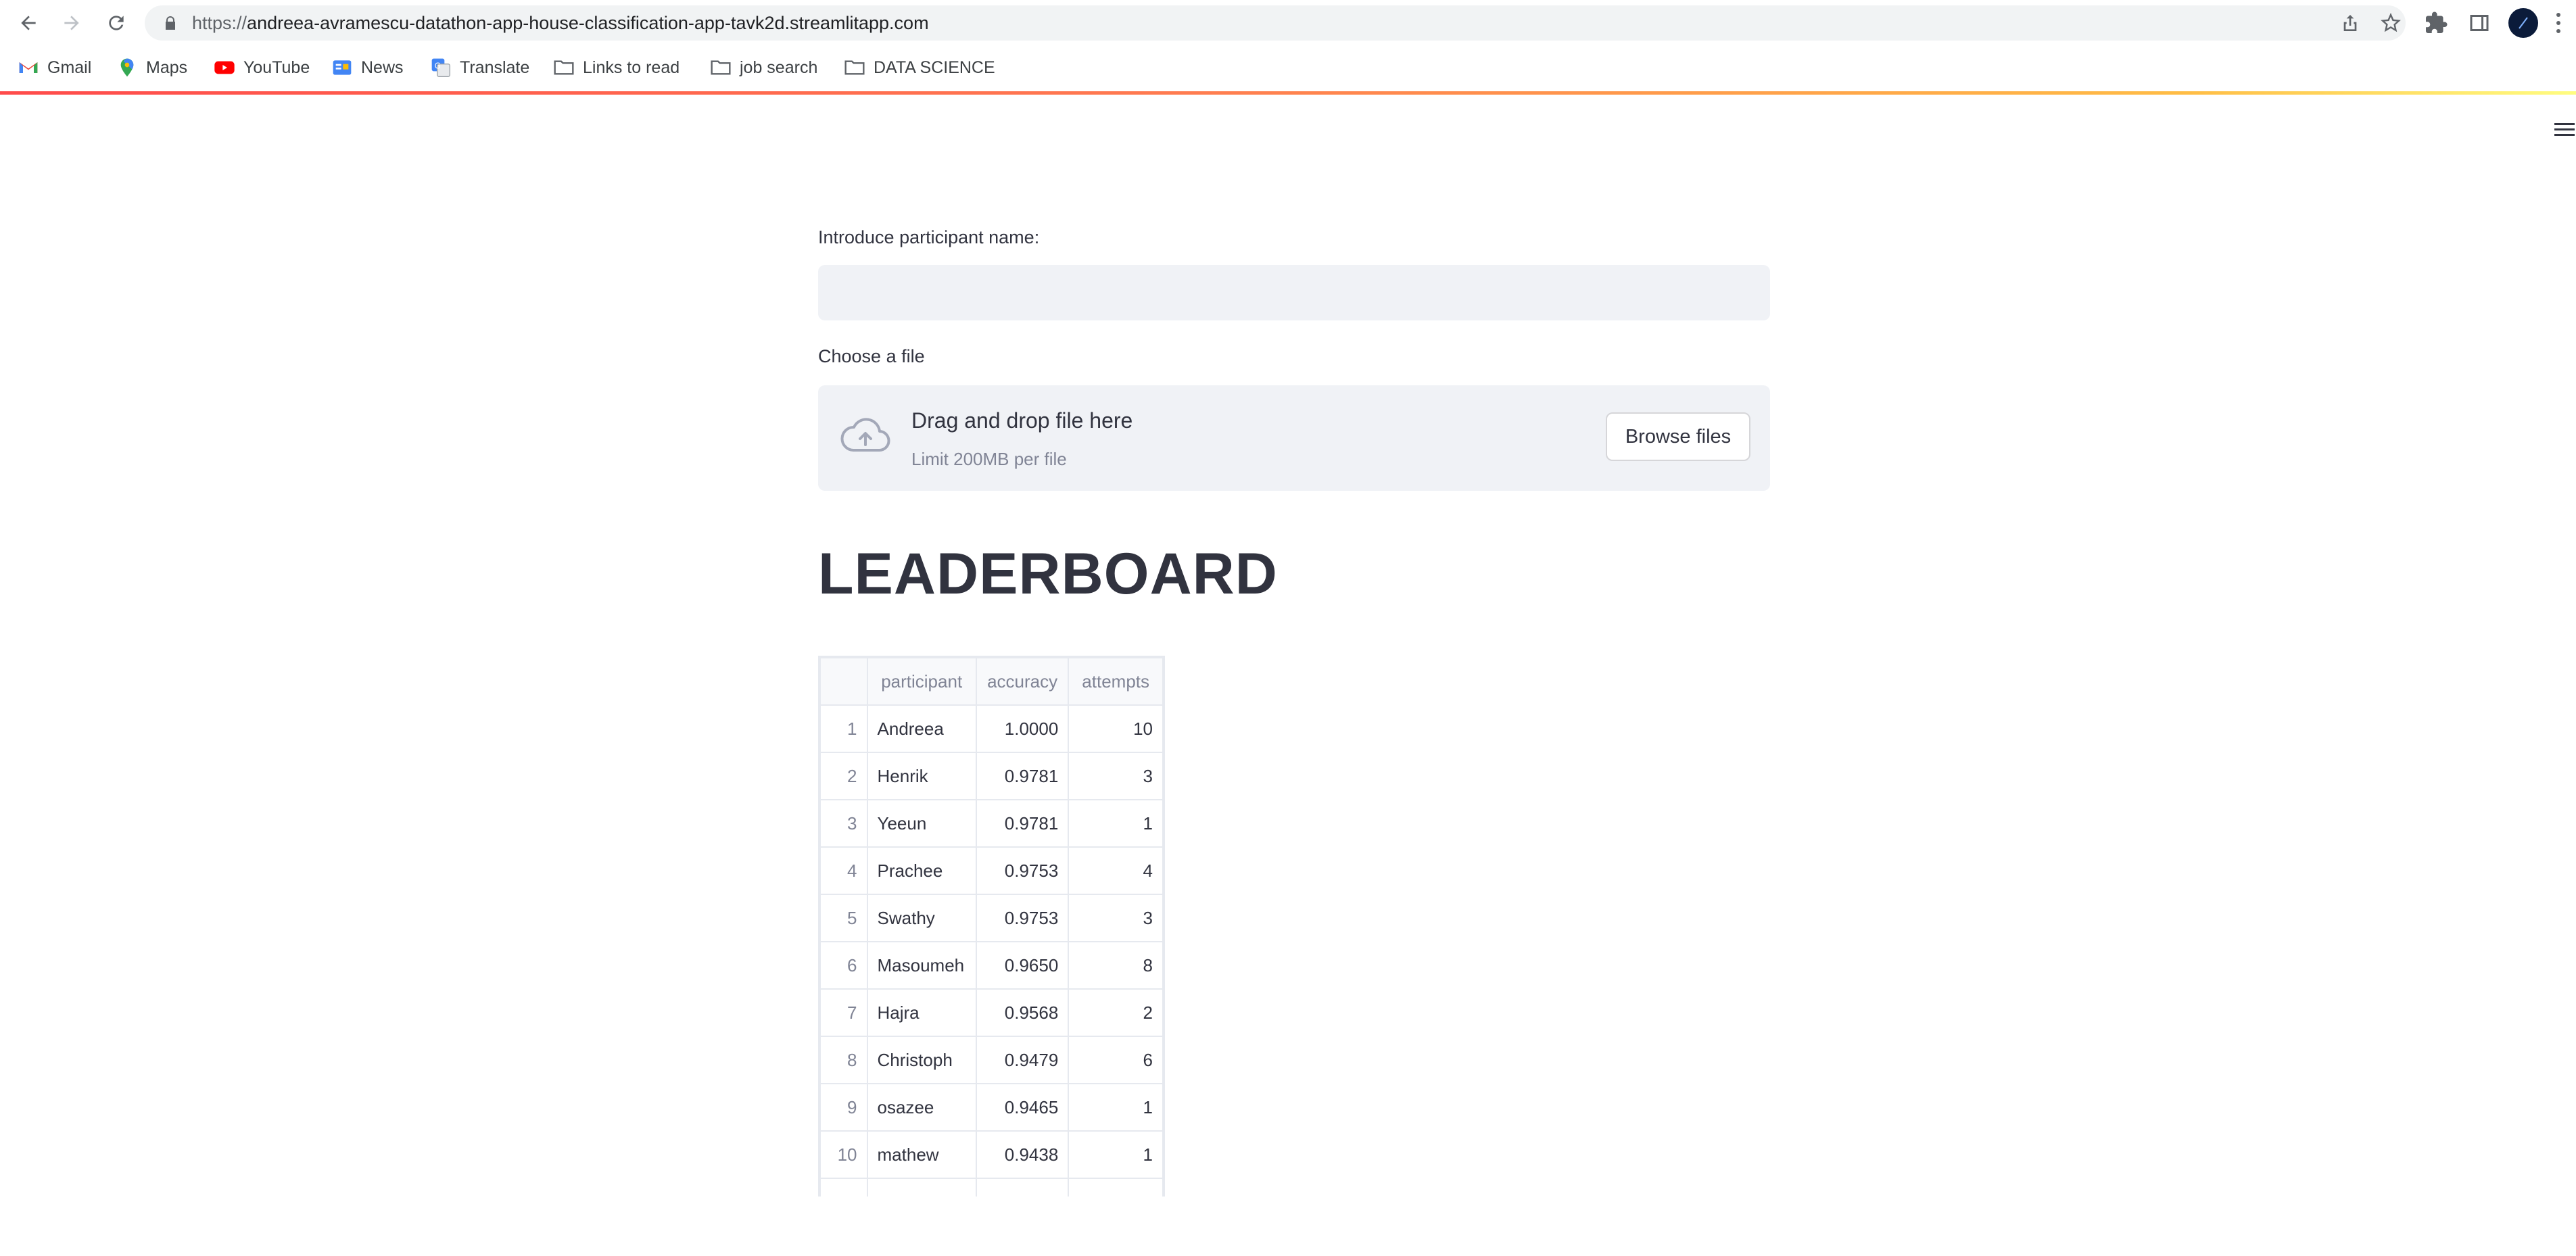 This screenshot has height=1256, width=2576. What do you see at coordinates (843, 776) in the screenshot?
I see `row-index: 2` at bounding box center [843, 776].